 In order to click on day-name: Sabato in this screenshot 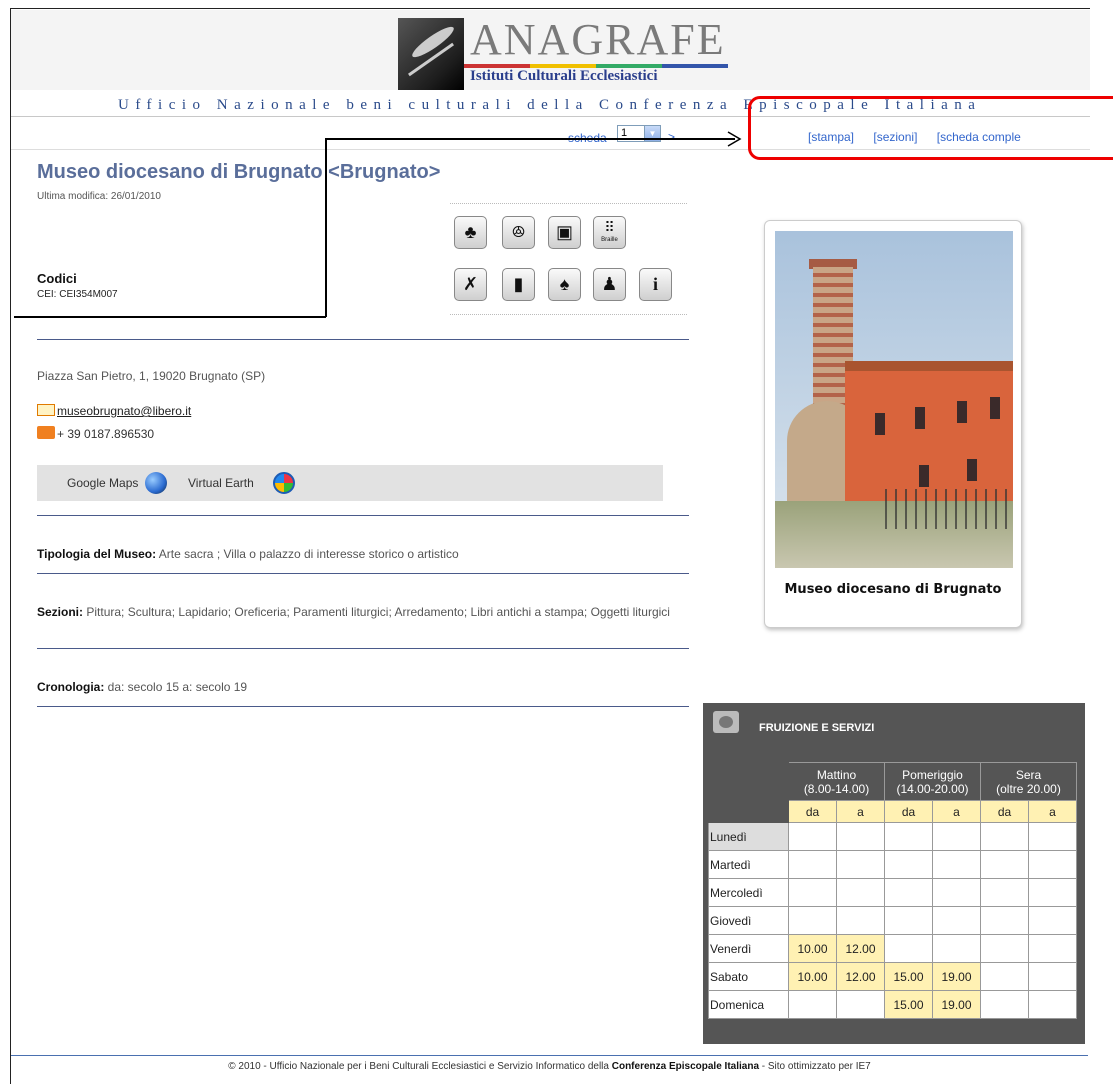, I will do `click(748, 976)`.